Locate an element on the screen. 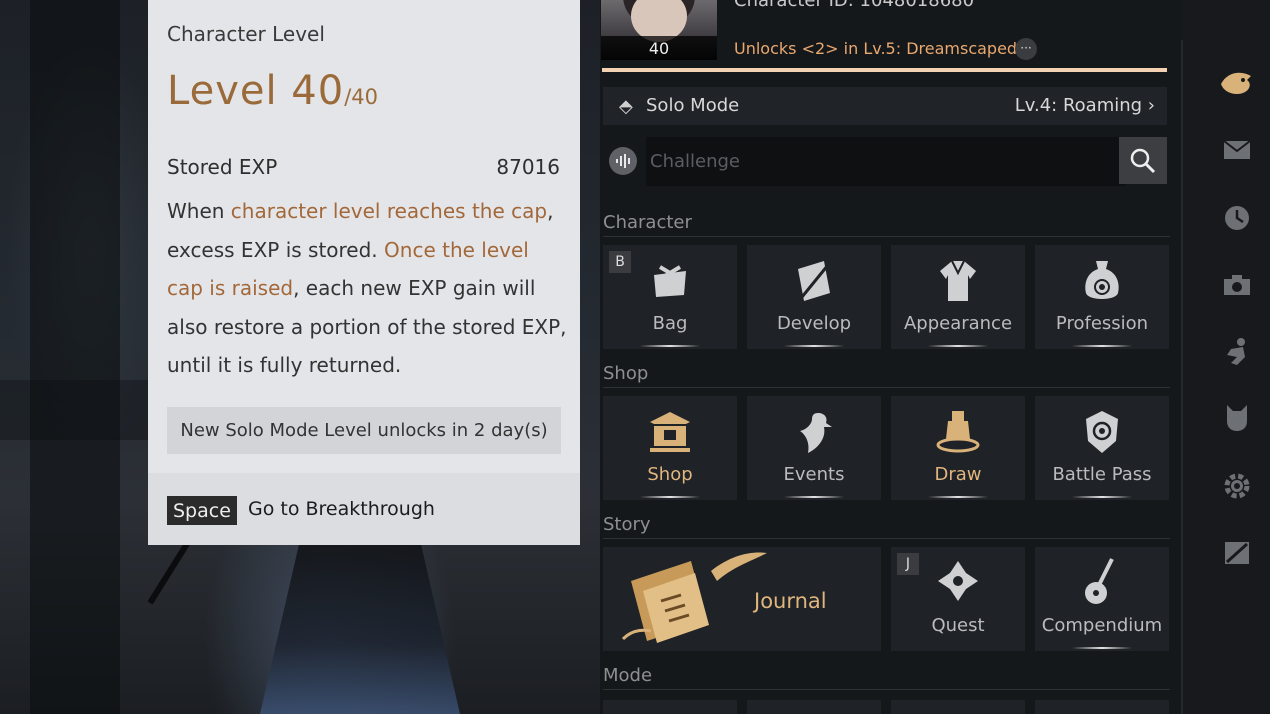  stored-exp-value: 87016 is located at coordinates (528, 167).